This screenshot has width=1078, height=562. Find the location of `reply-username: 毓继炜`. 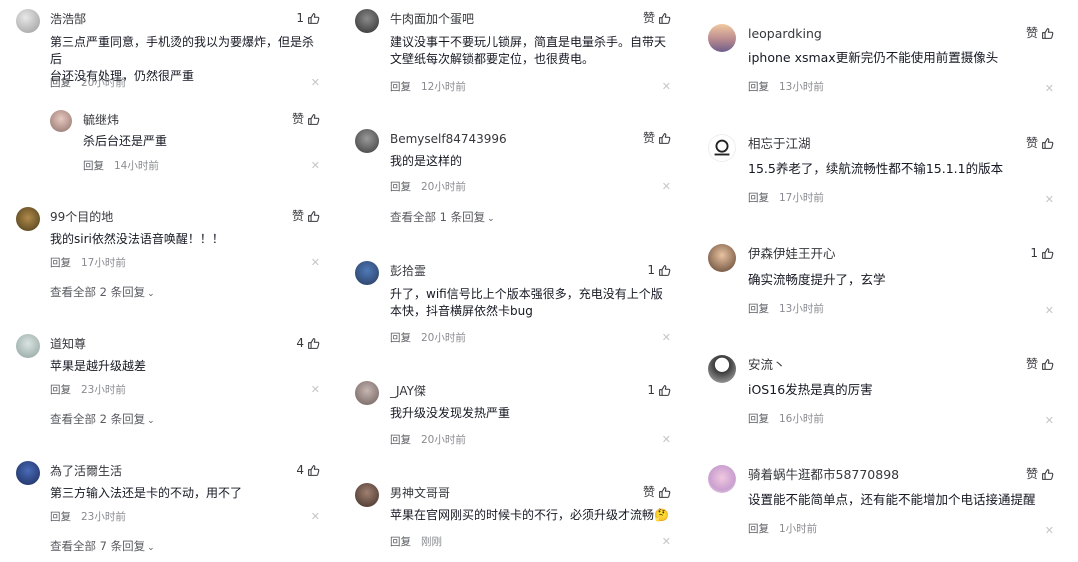

reply-username: 毓继炜 is located at coordinates (101, 120).